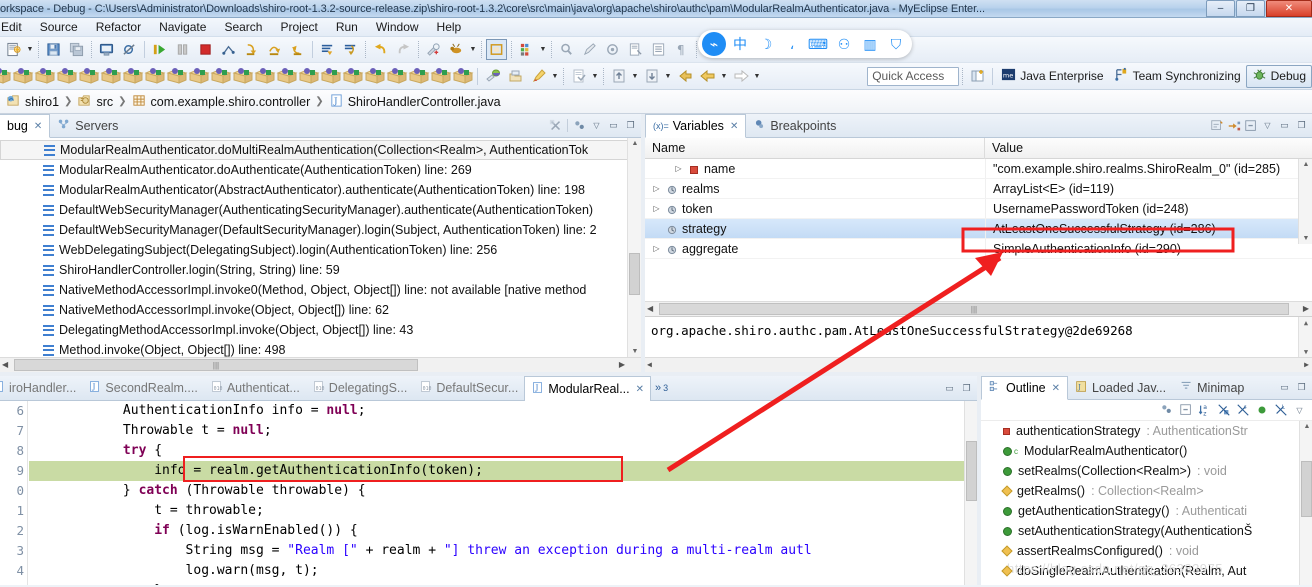 The image size is (1312, 587). What do you see at coordinates (59, 27) in the screenshot?
I see `menu-source: Source` at bounding box center [59, 27].